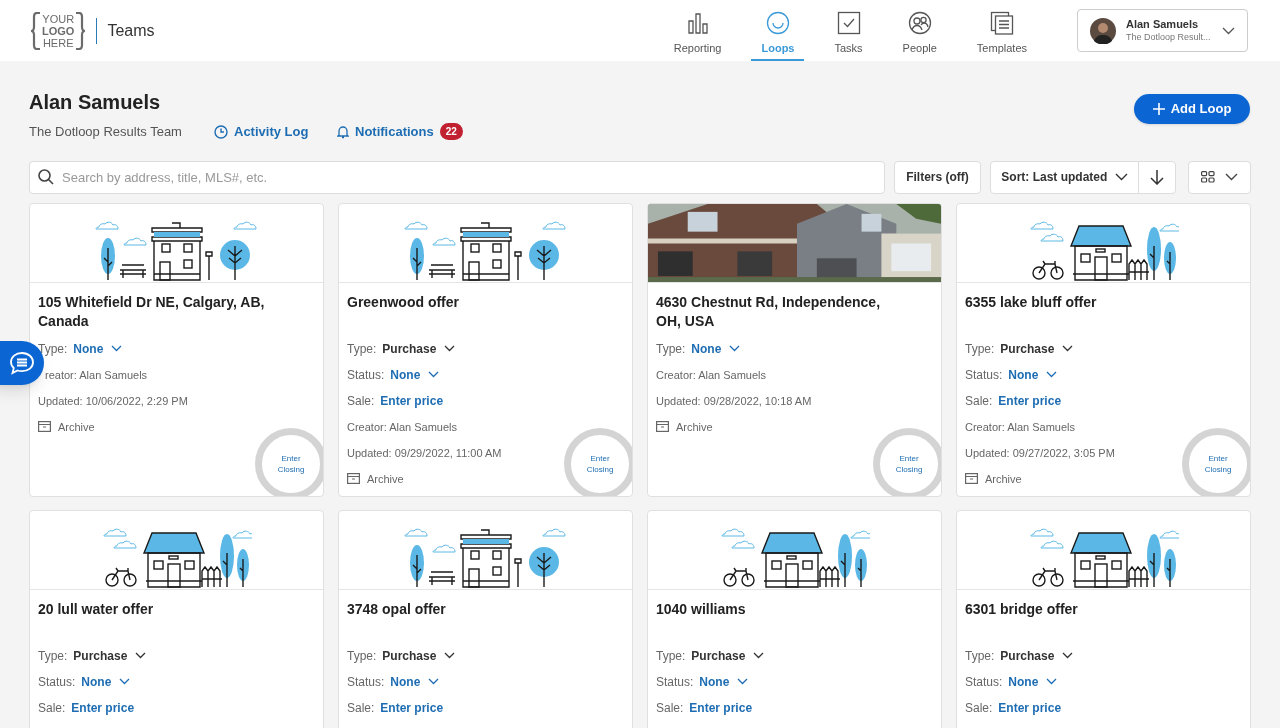  I want to click on section-title: Teams, so click(131, 30).